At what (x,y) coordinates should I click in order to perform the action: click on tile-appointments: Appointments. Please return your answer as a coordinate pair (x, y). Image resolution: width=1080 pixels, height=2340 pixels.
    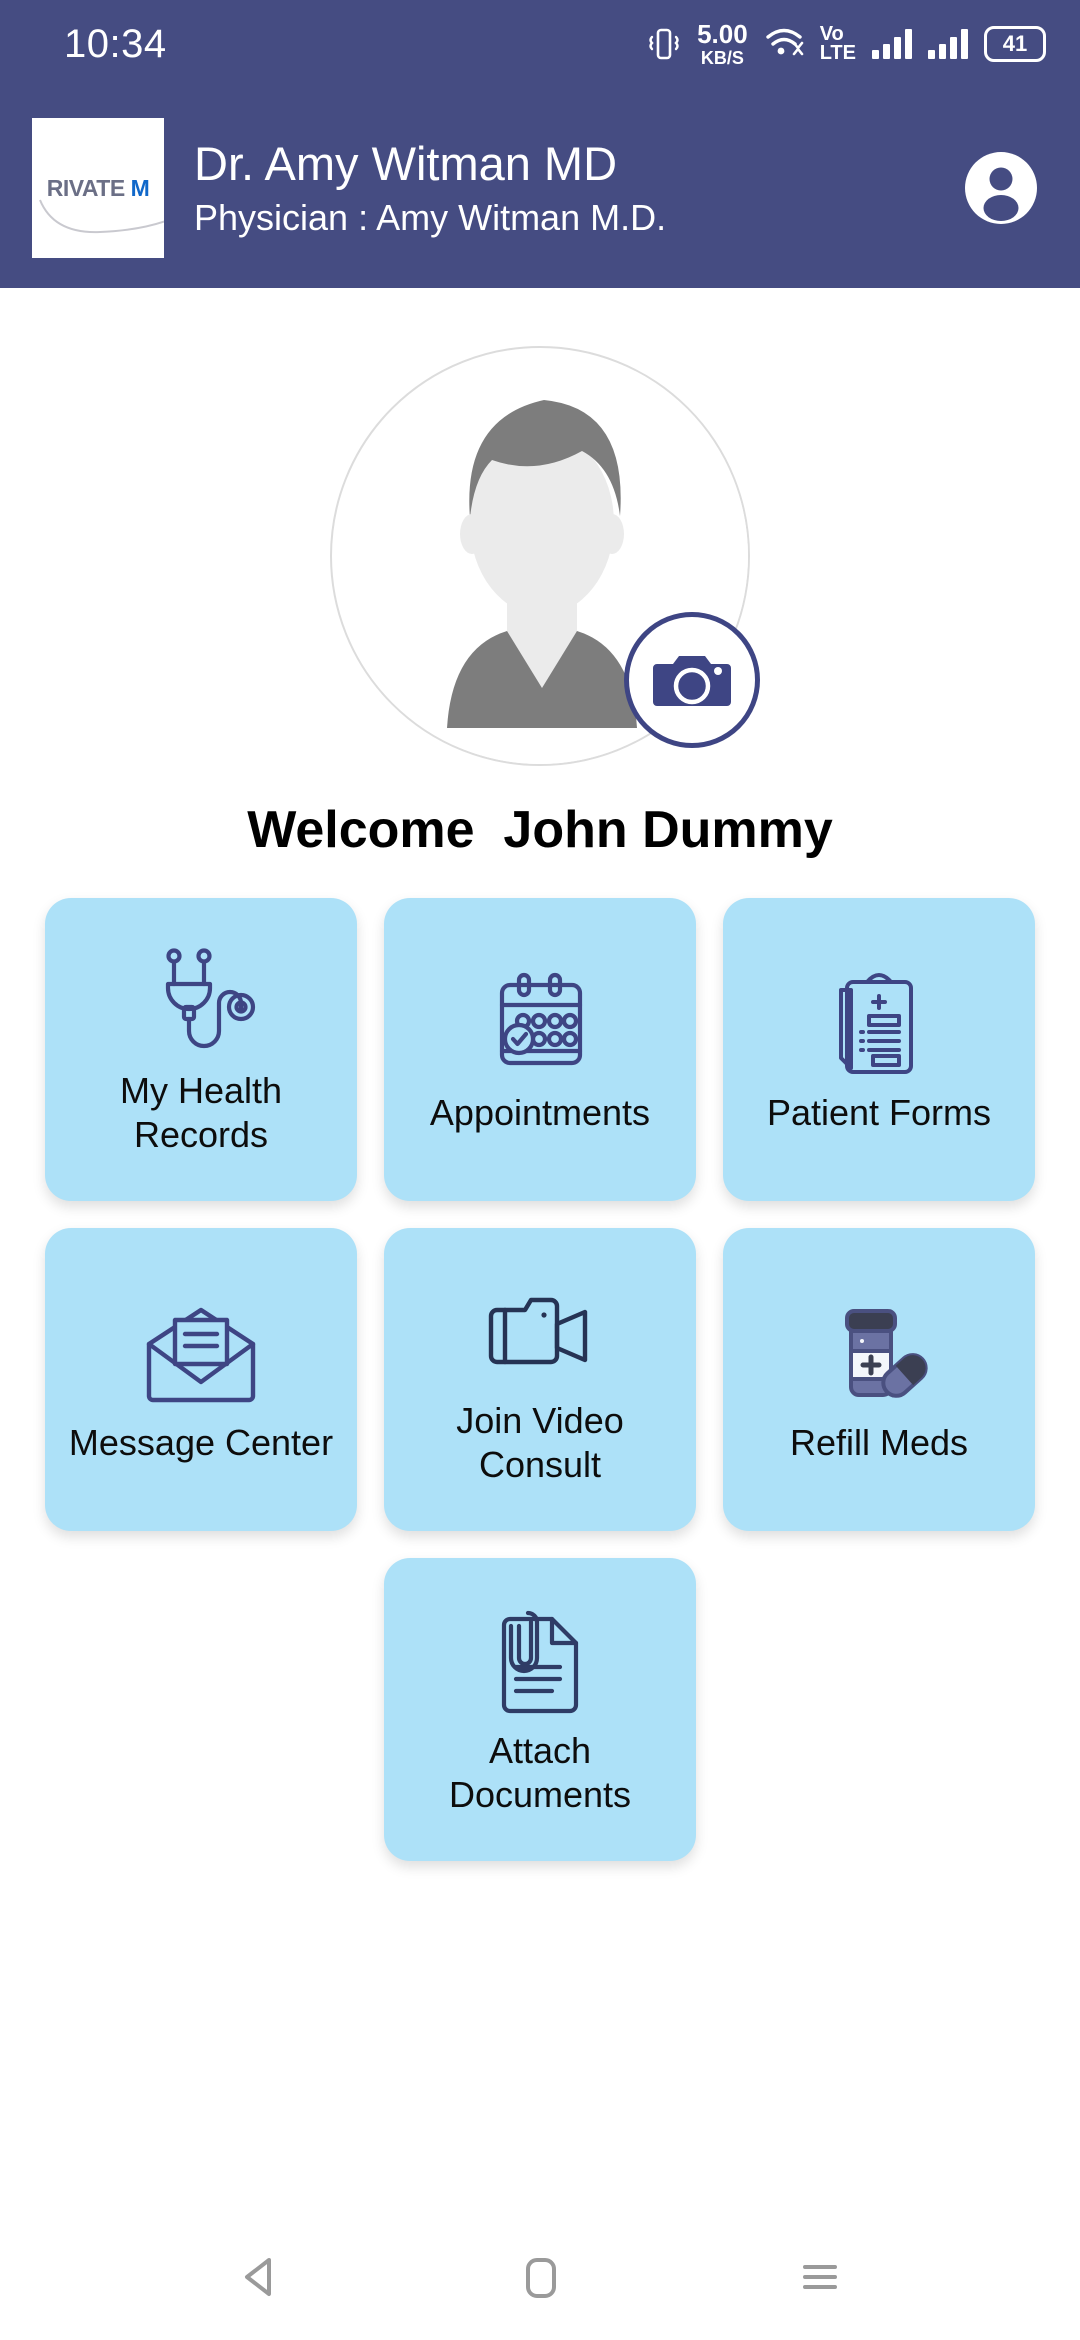
    Looking at the image, I should click on (540, 1049).